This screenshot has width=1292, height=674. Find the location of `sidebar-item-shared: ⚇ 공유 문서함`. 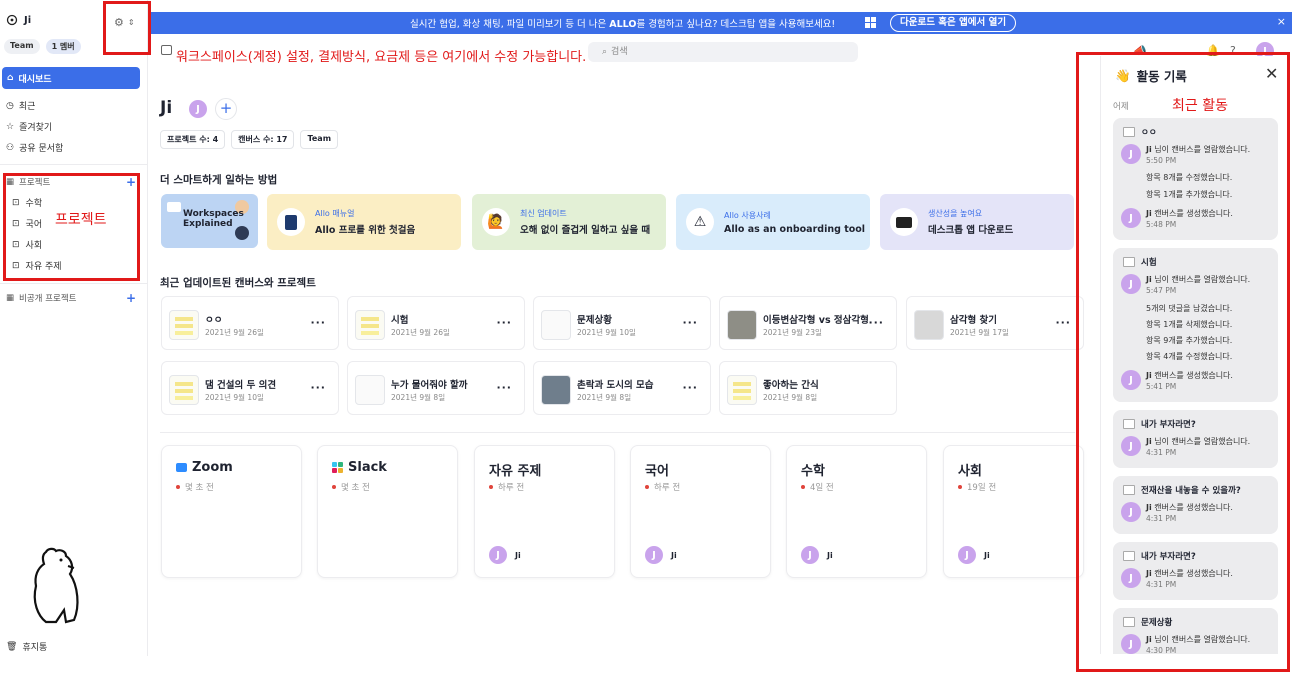

sidebar-item-shared: ⚇ 공유 문서함 is located at coordinates (35, 148).